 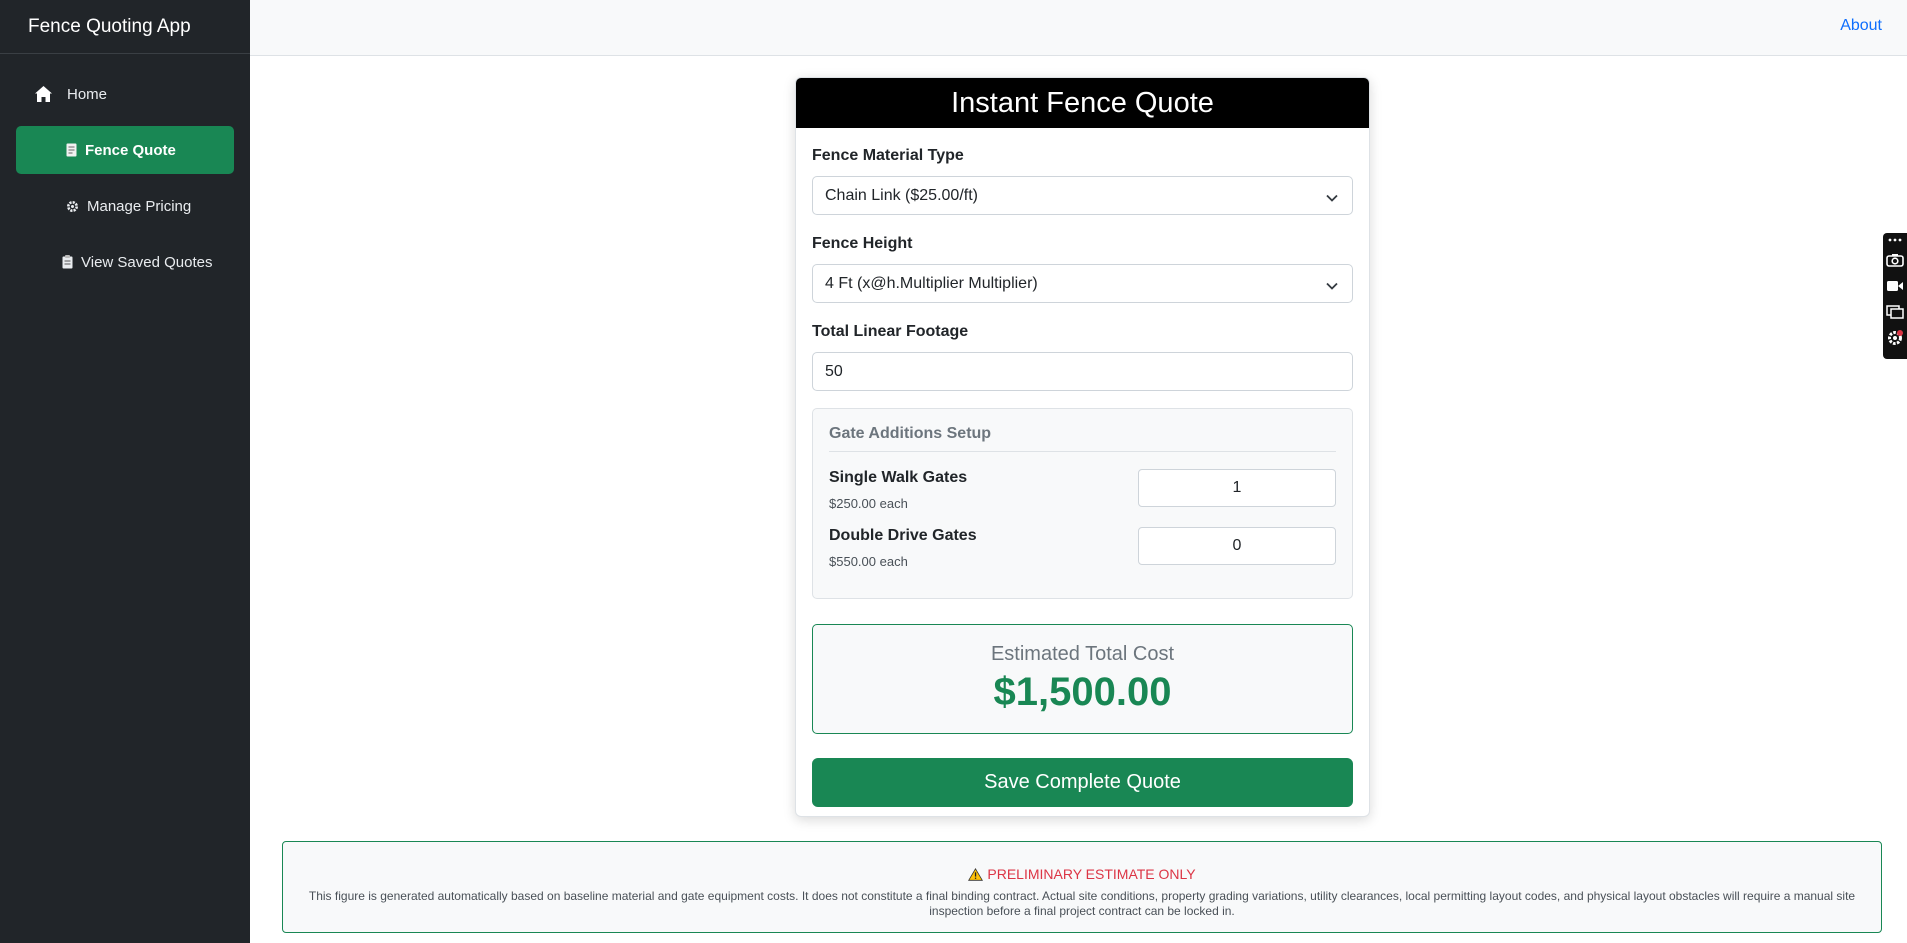 I want to click on camera-icon, so click(x=1895, y=260).